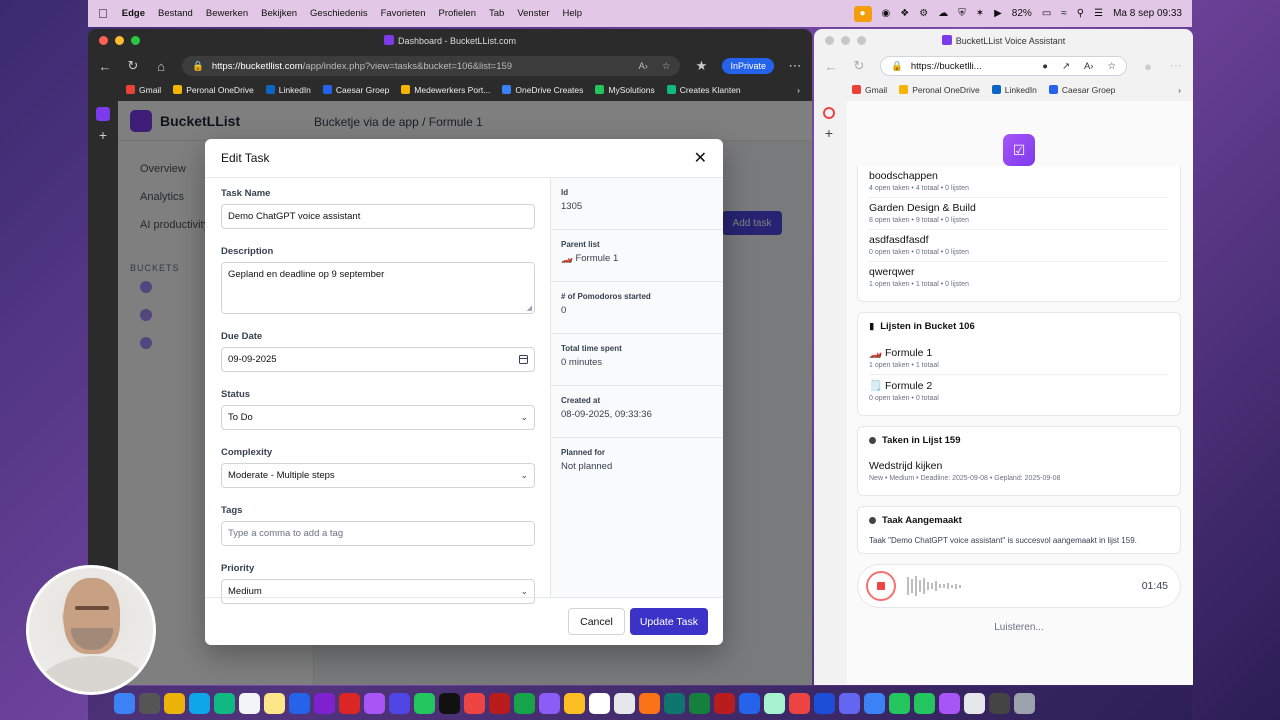  I want to click on excel-icon, so click(699, 703).